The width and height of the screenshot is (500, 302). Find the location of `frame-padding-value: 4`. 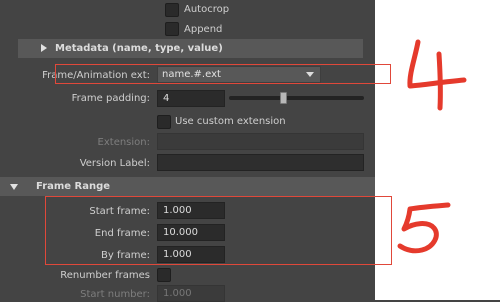

frame-padding-value: 4 is located at coordinates (166, 98).